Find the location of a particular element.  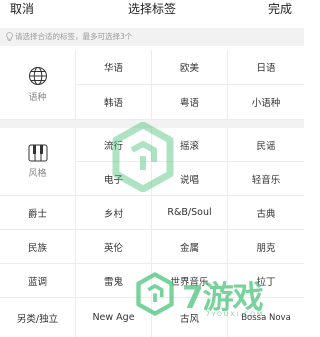

tag-cantonese: 粤语 is located at coordinates (190, 102).